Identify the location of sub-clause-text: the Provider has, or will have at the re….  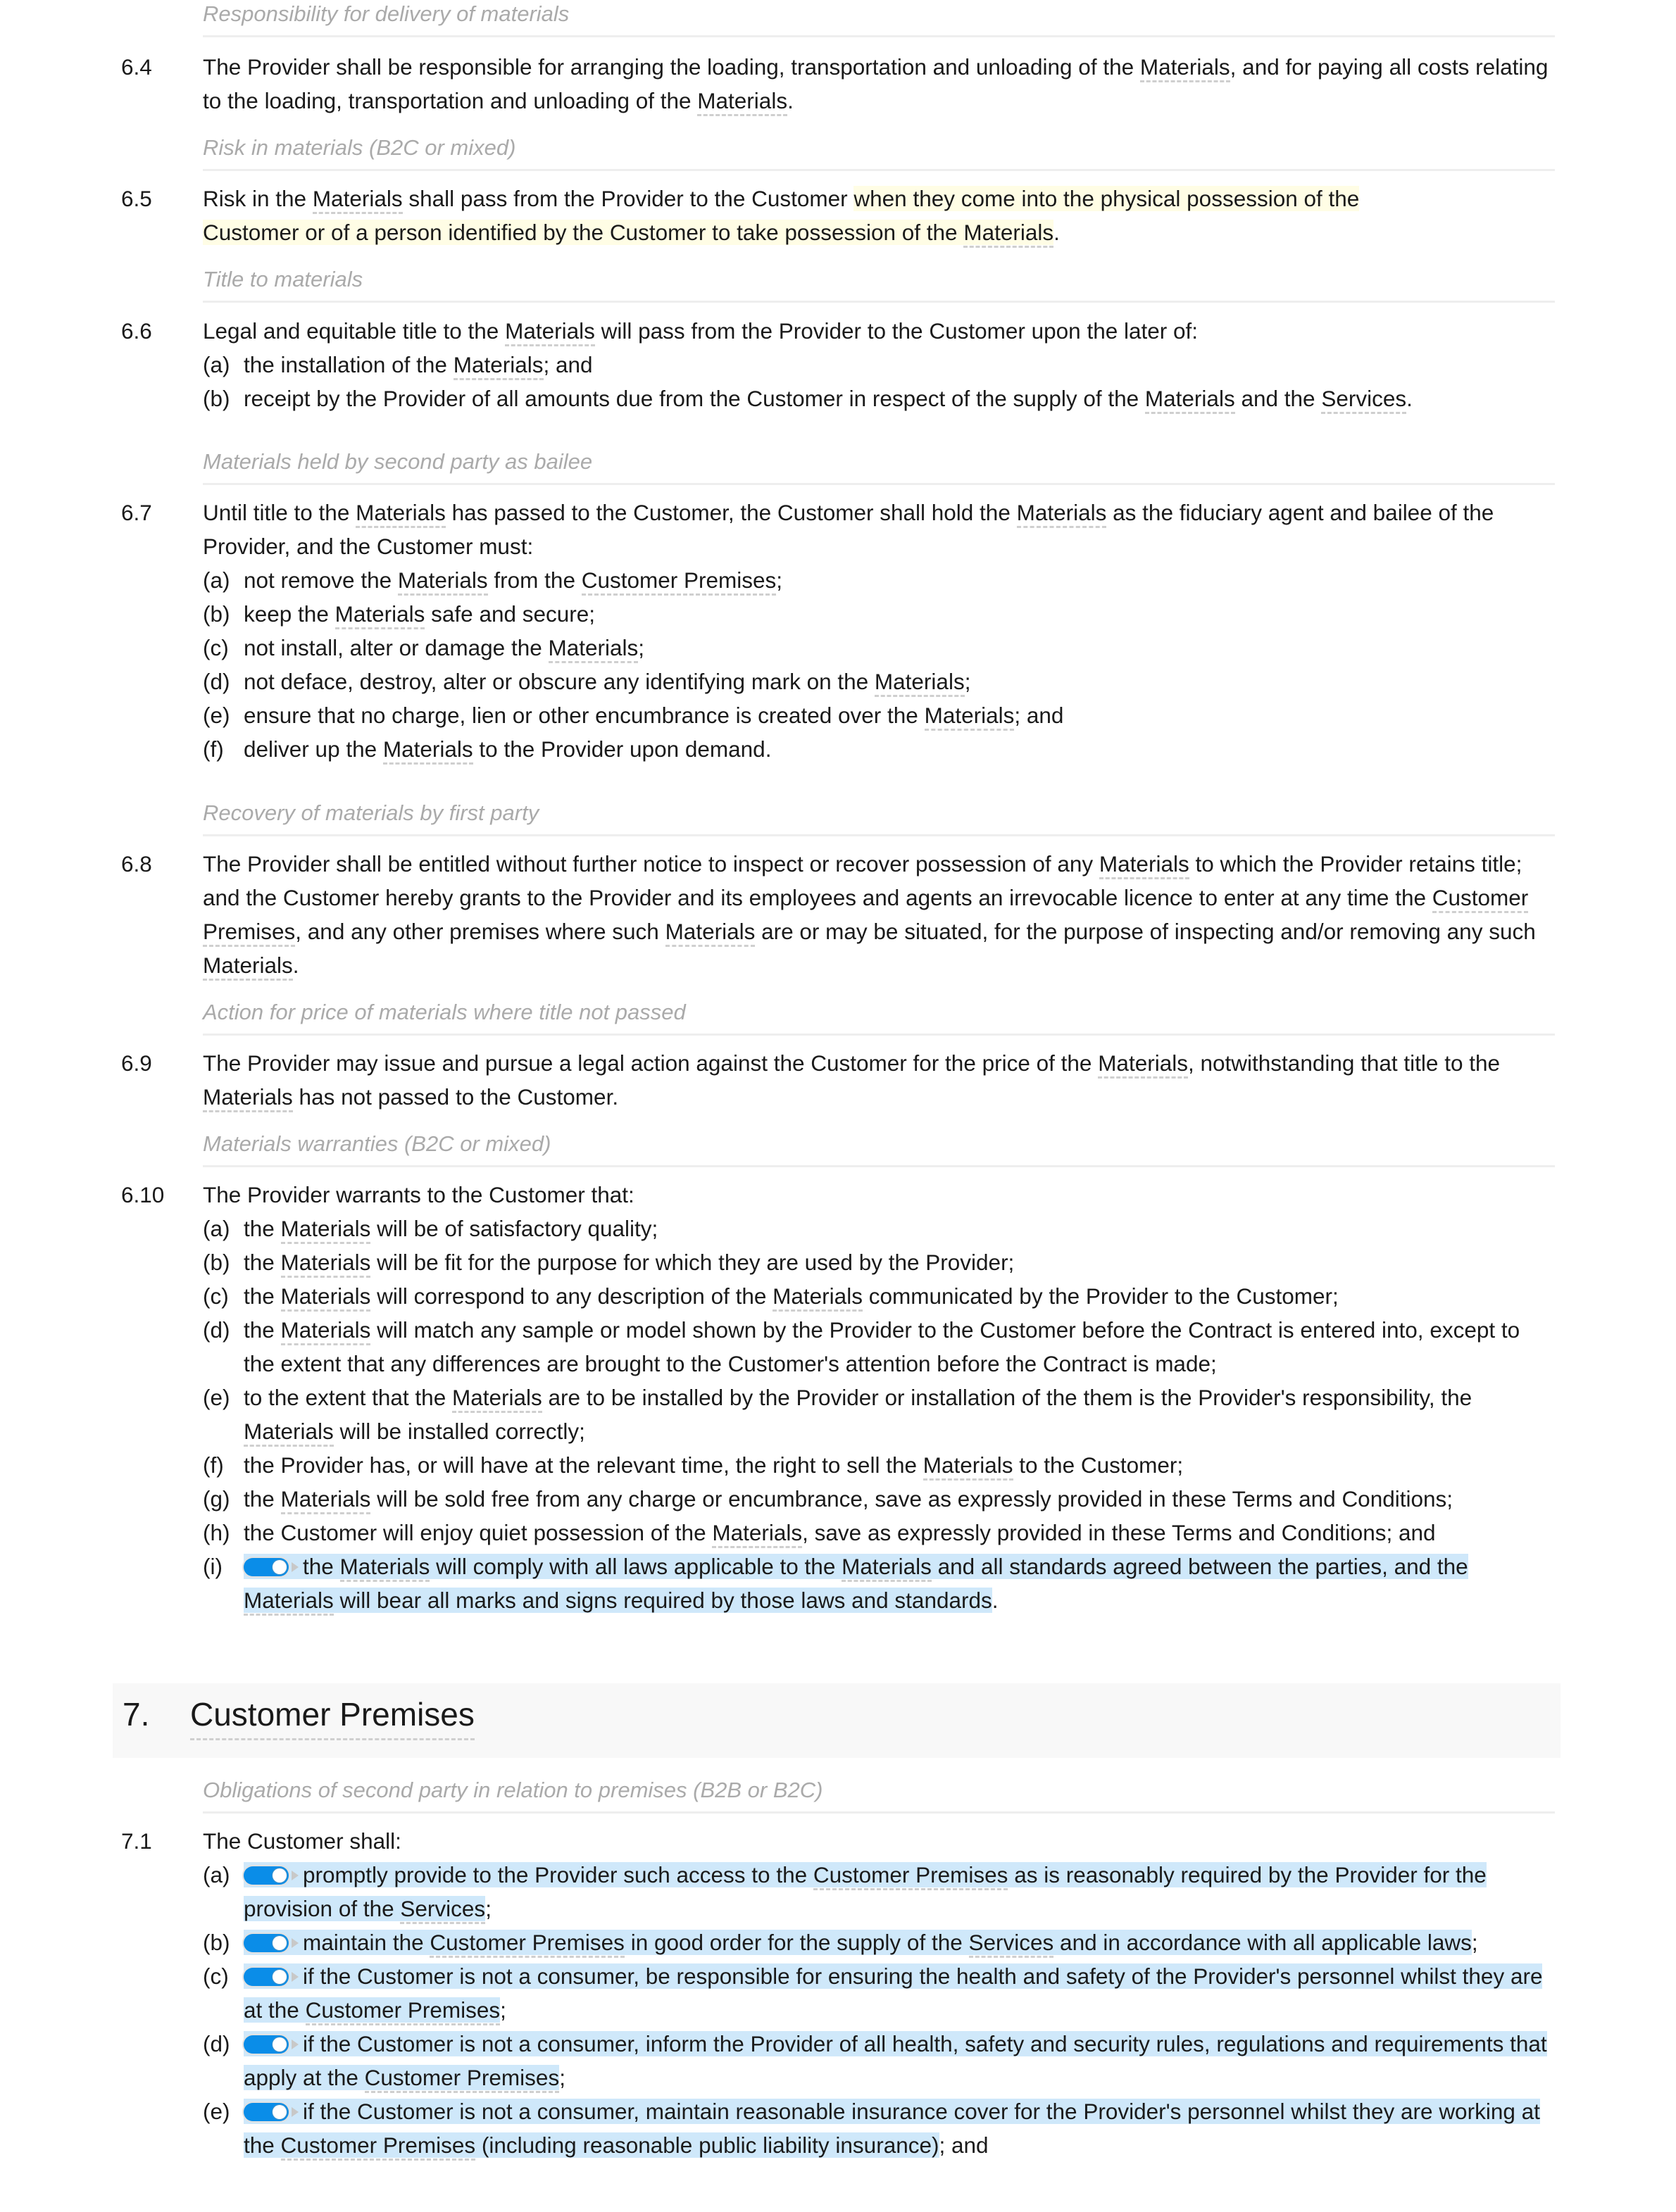
(713, 1466).